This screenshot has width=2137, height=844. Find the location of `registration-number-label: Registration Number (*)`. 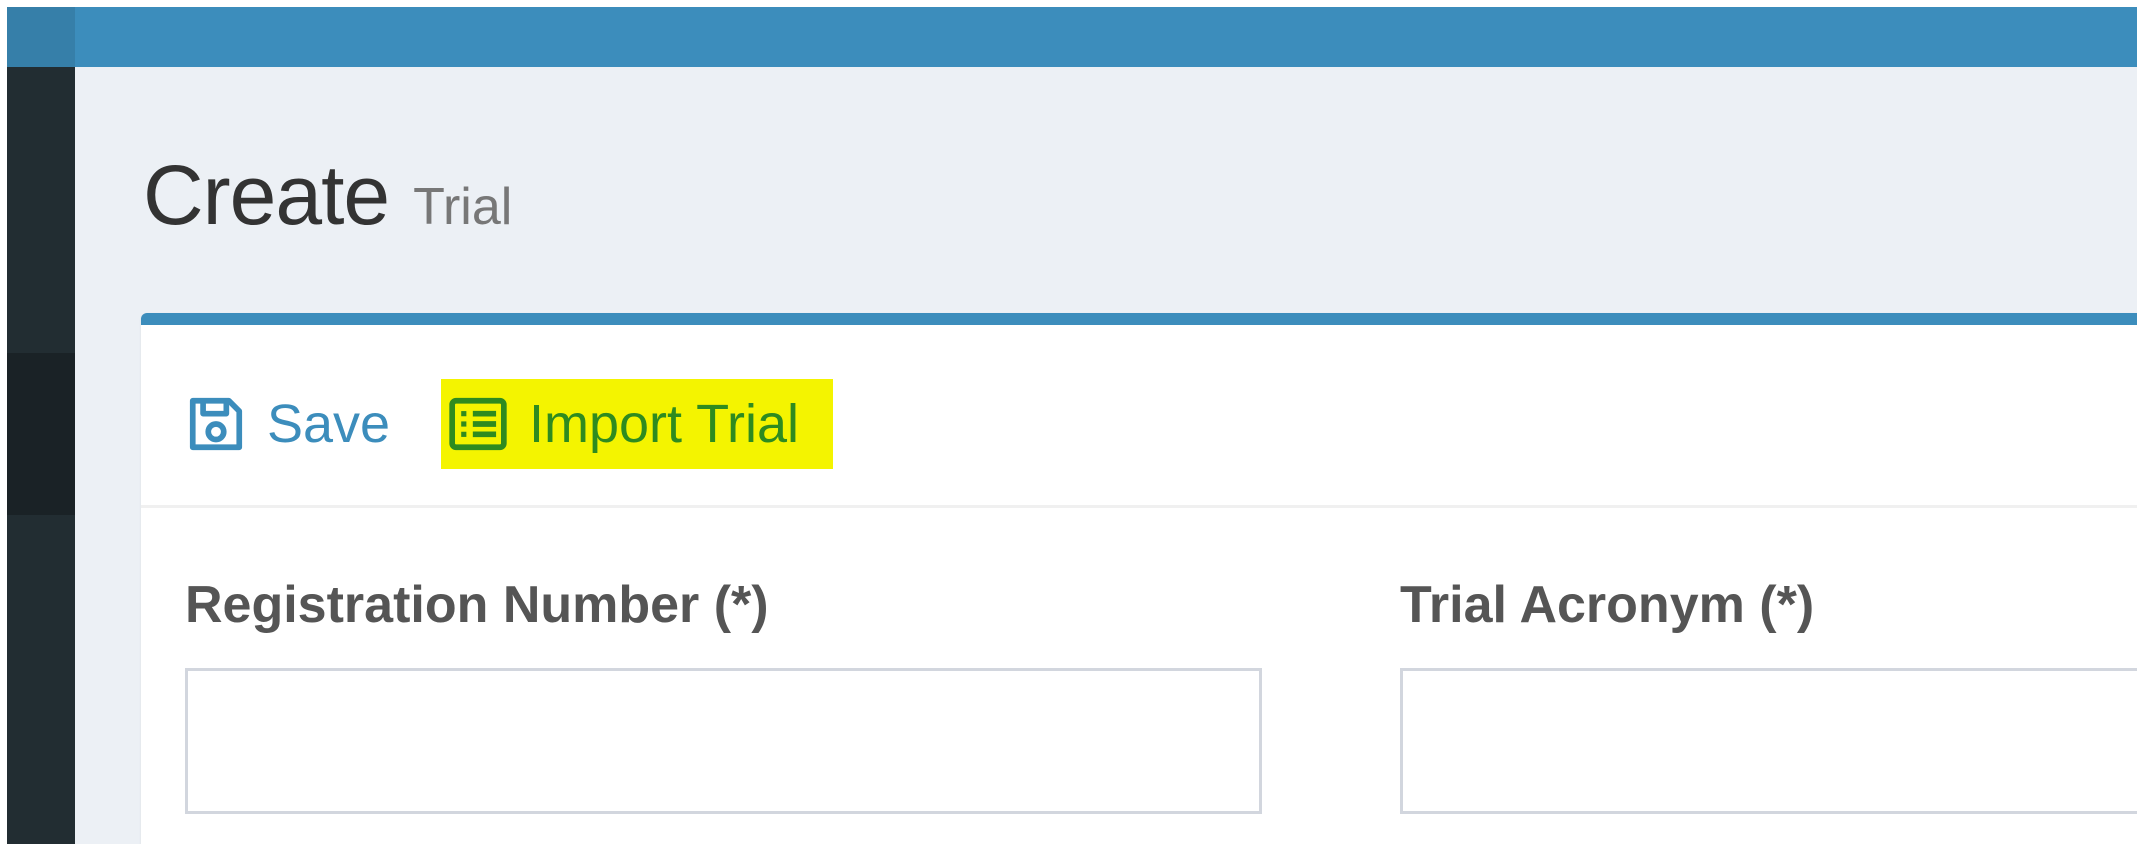

registration-number-label: Registration Number (*) is located at coordinates (477, 605).